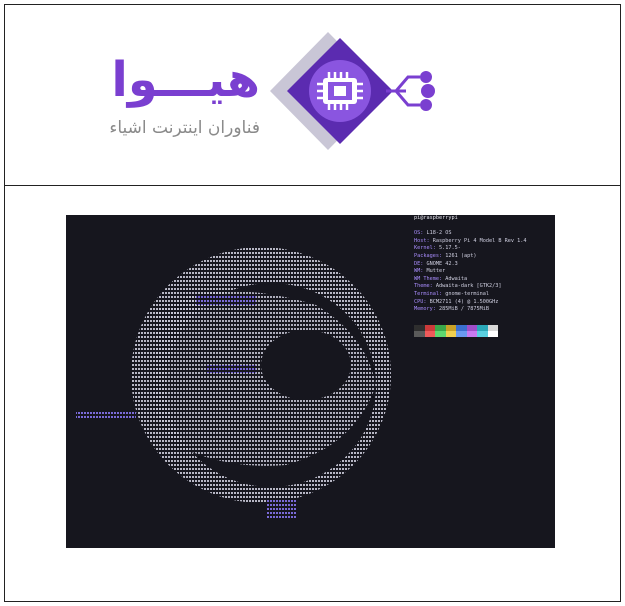 Image resolution: width=625 pixels, height=606 pixels. Describe the element at coordinates (456, 301) in the screenshot. I see `info-row: CPU: BCM2711 (4) @ 1.500GHz` at that location.